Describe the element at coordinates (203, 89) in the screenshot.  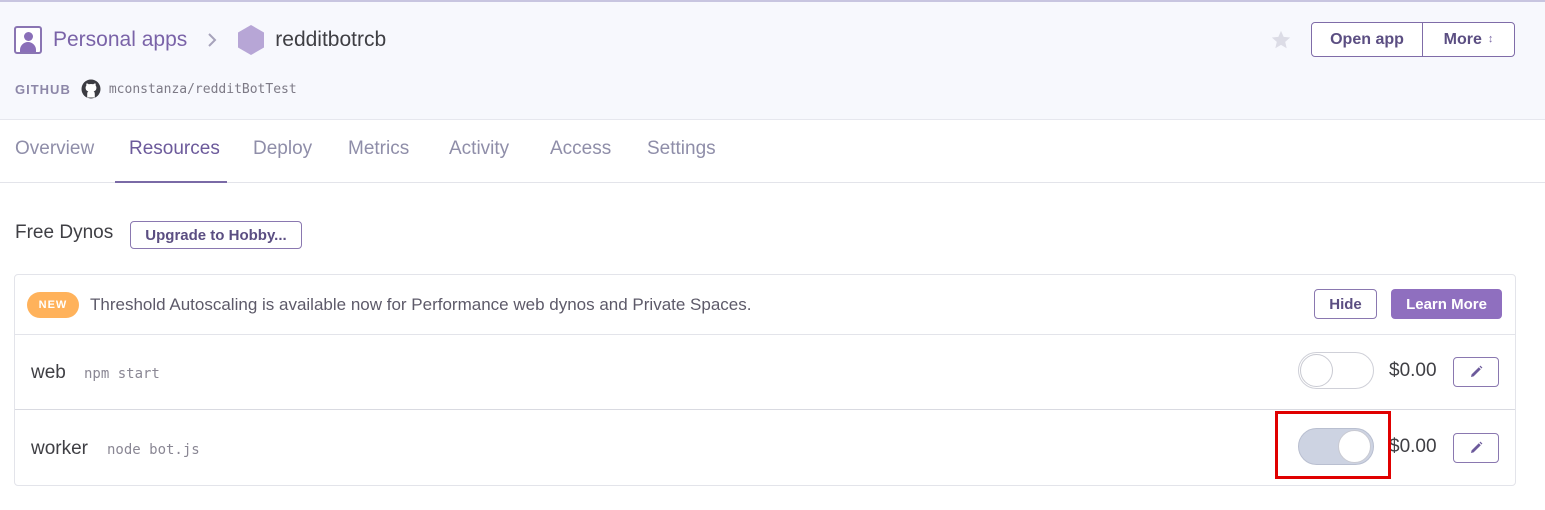
I see `github-repo-link: mconstanza/redditBotTest` at that location.